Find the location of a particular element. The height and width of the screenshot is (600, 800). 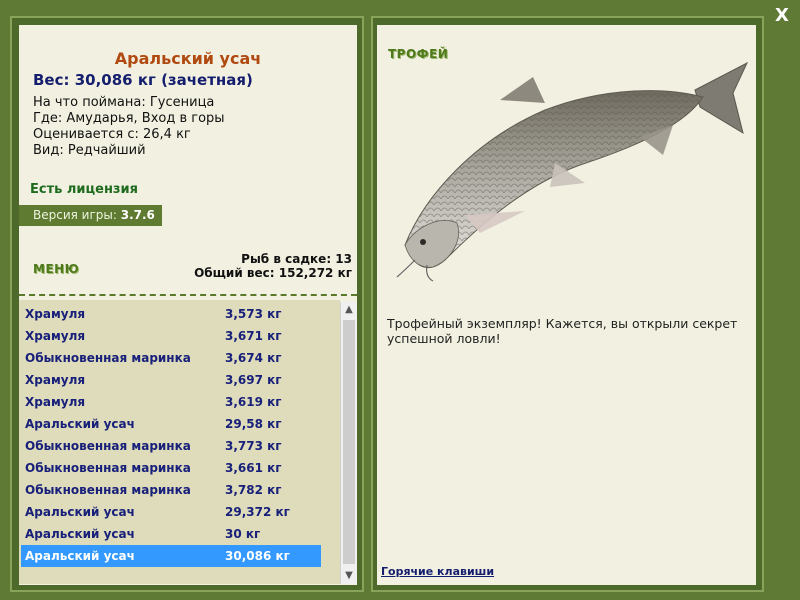

fish-weight-cell: 3,782 кг is located at coordinates (253, 490).